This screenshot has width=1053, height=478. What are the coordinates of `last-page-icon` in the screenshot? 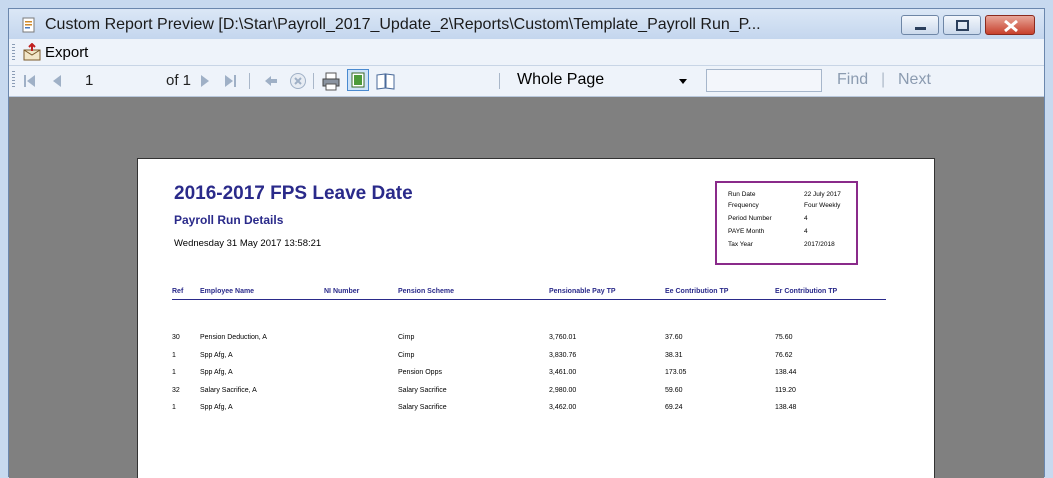 It's located at (230, 84).